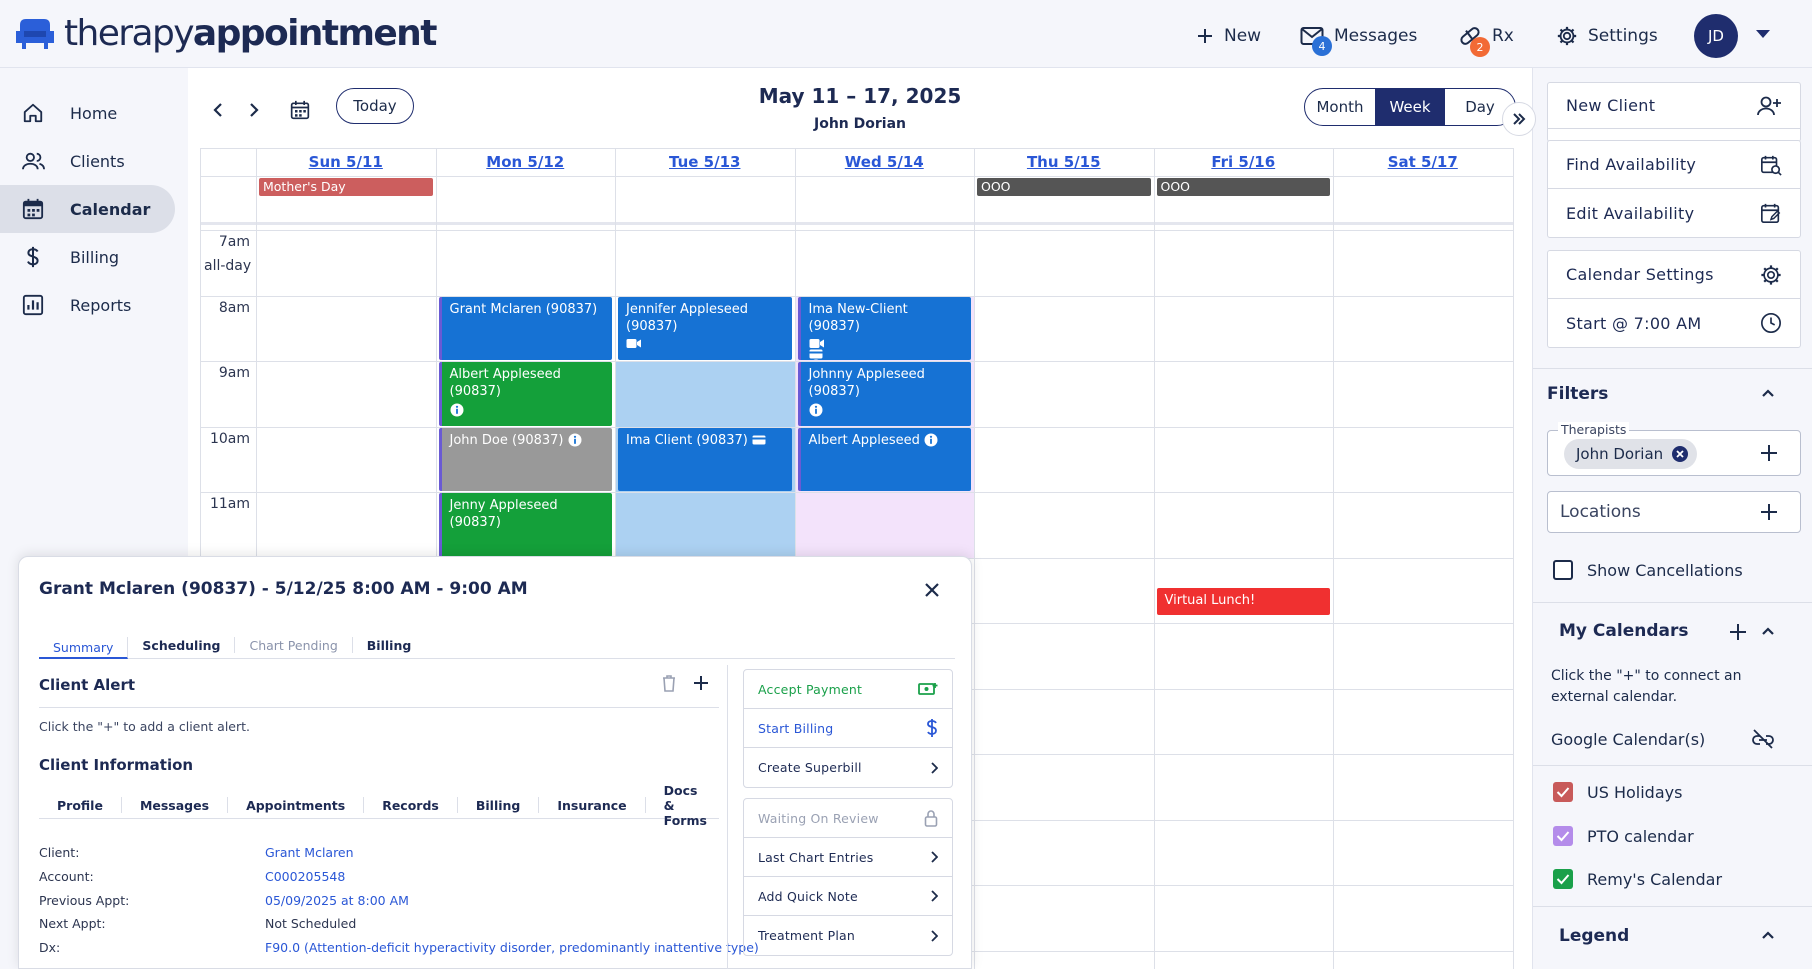  I want to click on find-availability-button: Find Availability, so click(1674, 165).